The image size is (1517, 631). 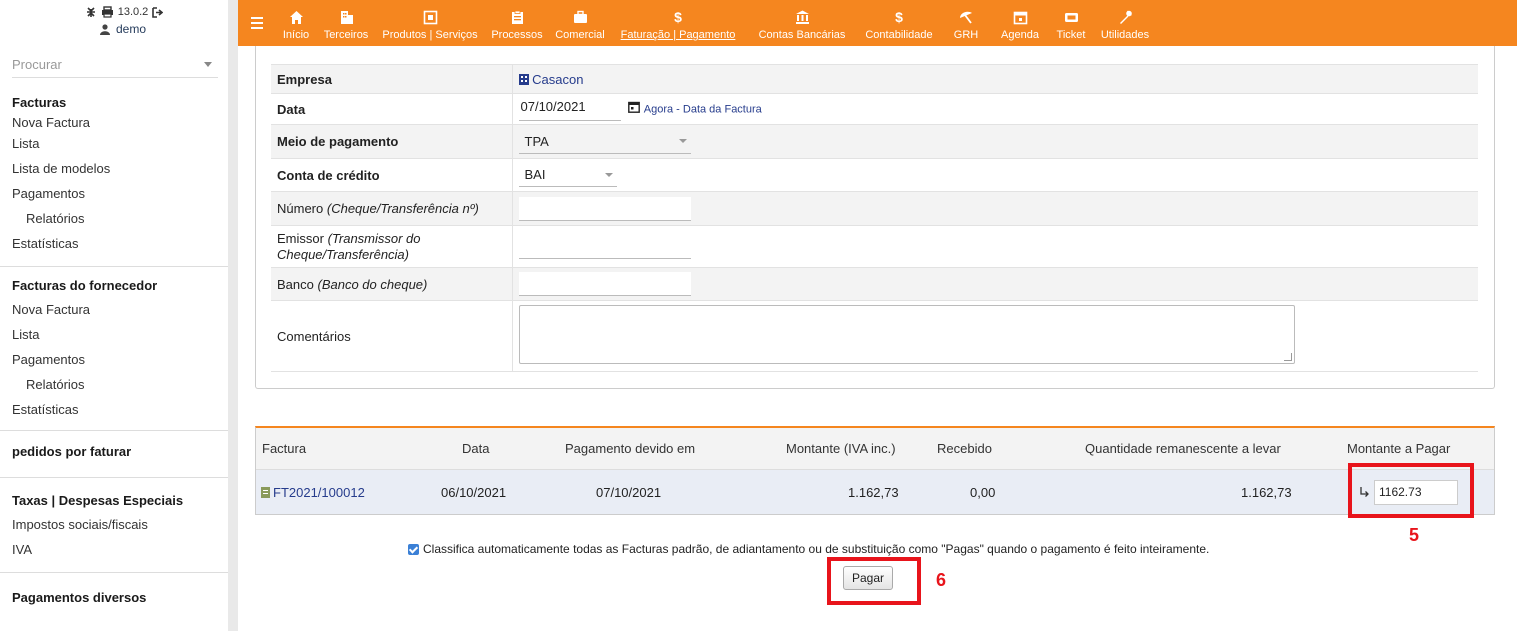 I want to click on document-icon, so click(x=265, y=492).